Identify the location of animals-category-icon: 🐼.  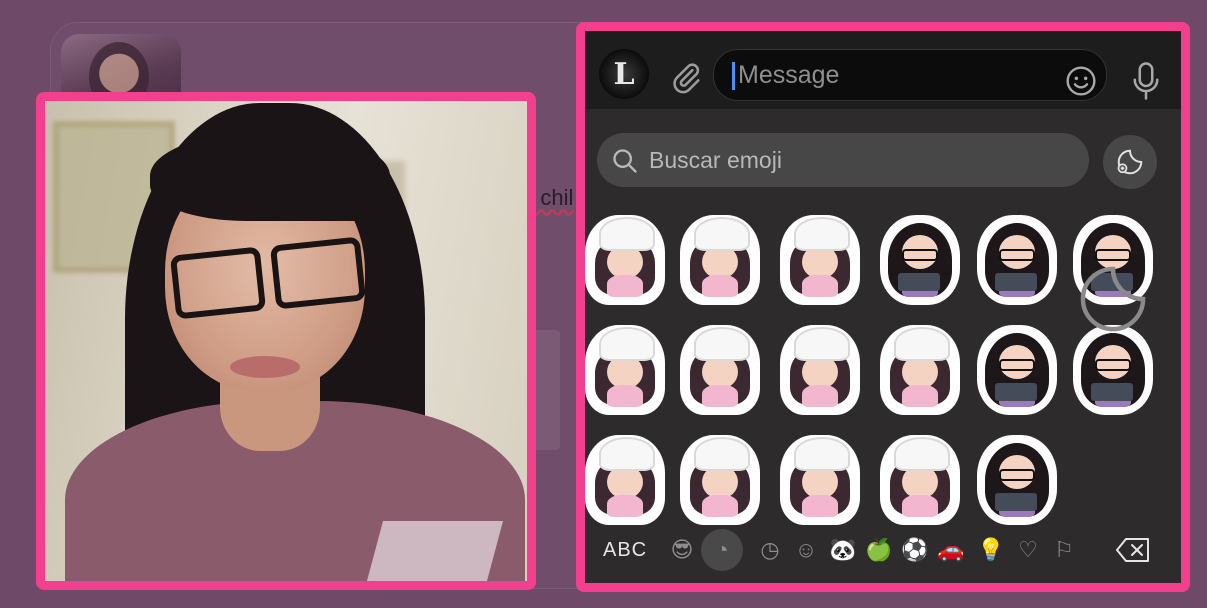
(842, 550).